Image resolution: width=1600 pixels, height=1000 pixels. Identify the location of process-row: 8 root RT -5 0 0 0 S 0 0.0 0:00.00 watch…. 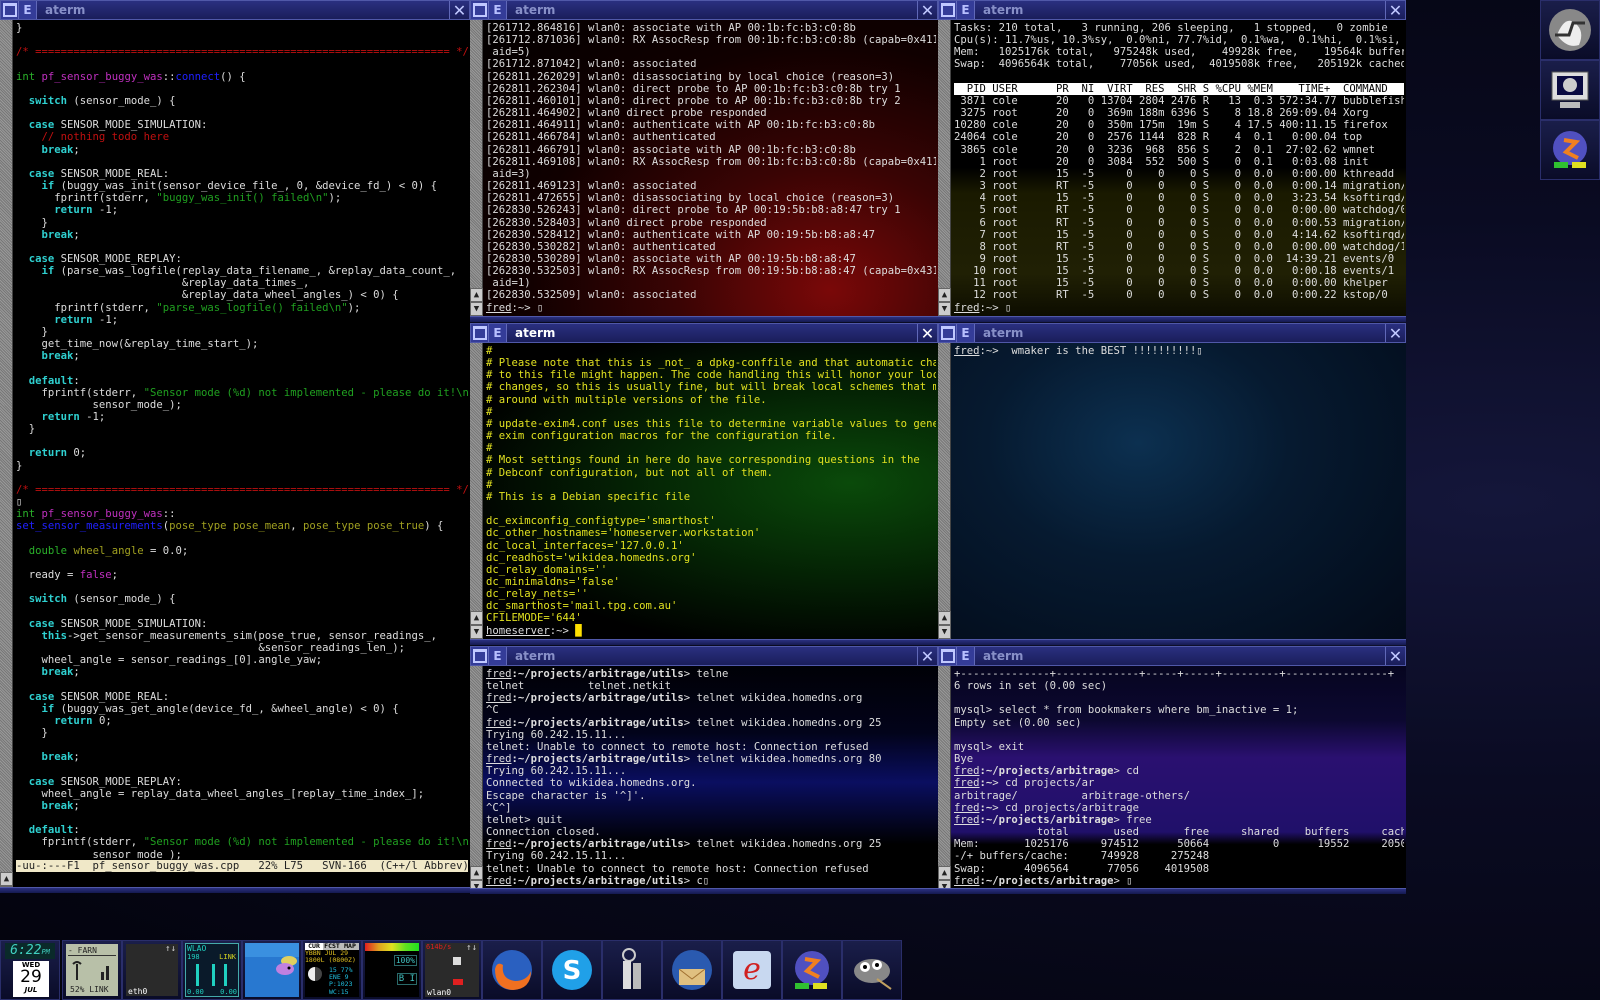
(1179, 247).